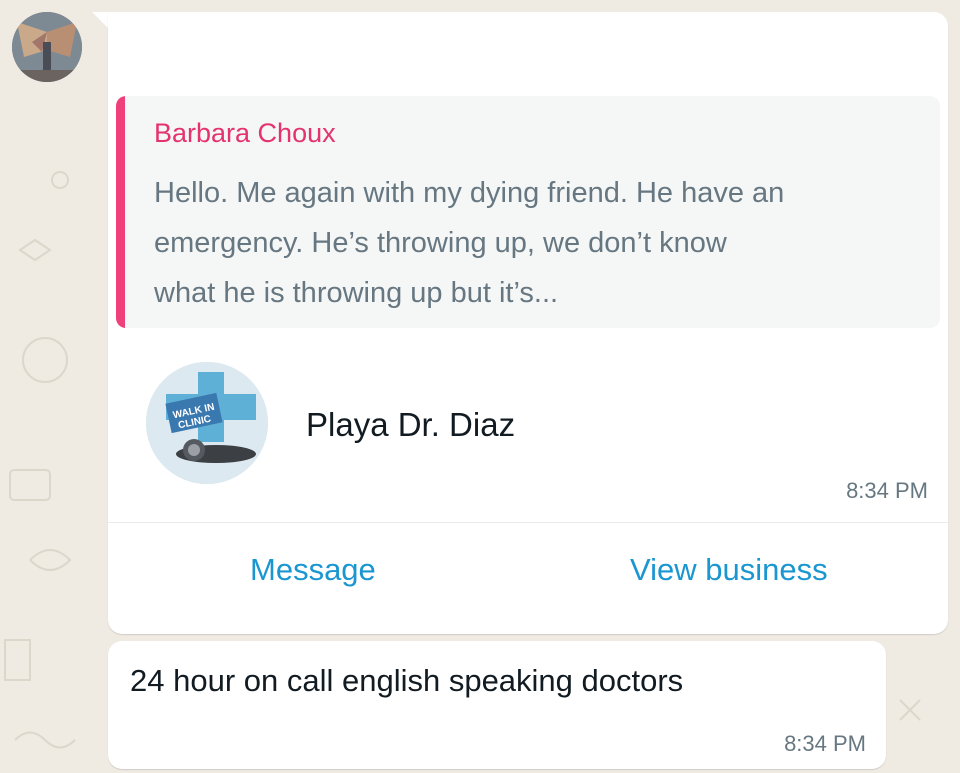  What do you see at coordinates (407, 680) in the screenshot?
I see `message-text: 24 hour on call english speaking doctors` at bounding box center [407, 680].